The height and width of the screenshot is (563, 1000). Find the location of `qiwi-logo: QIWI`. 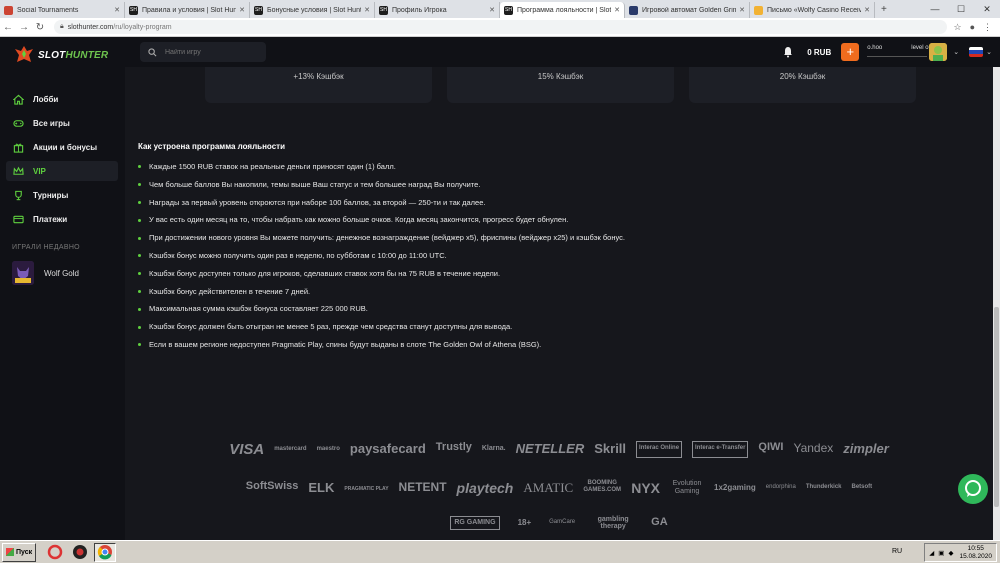

qiwi-logo: QIWI is located at coordinates (771, 447).